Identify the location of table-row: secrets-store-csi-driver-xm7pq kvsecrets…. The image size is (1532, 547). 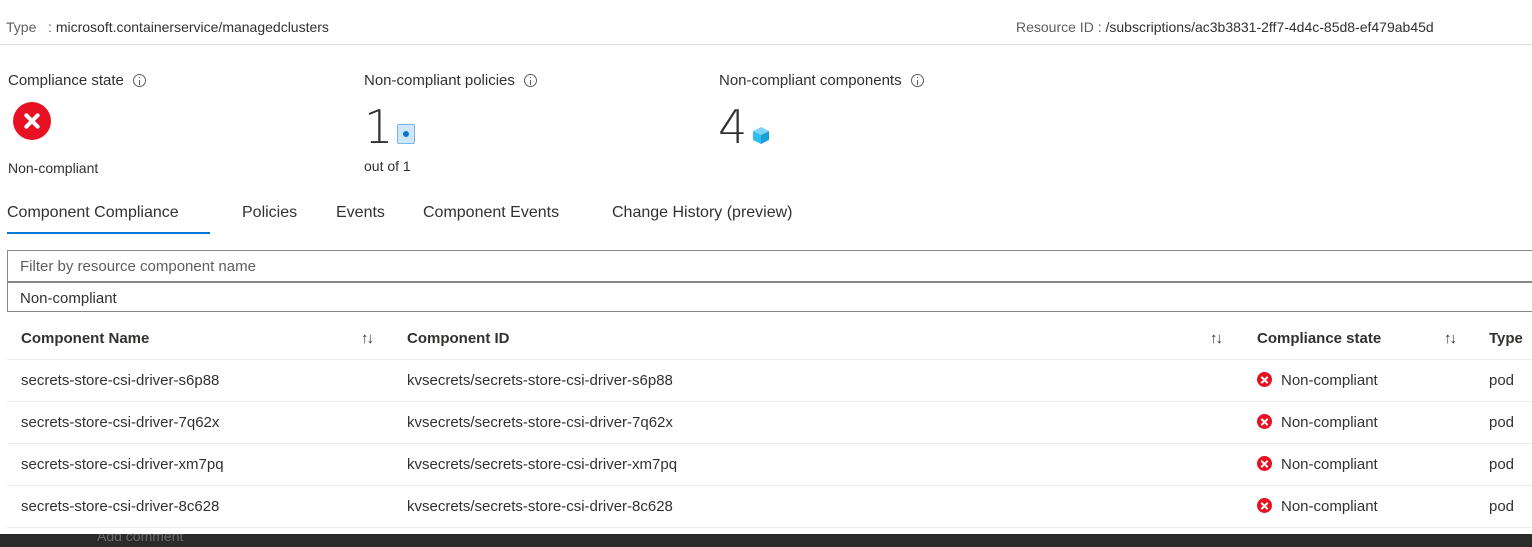
(769, 465).